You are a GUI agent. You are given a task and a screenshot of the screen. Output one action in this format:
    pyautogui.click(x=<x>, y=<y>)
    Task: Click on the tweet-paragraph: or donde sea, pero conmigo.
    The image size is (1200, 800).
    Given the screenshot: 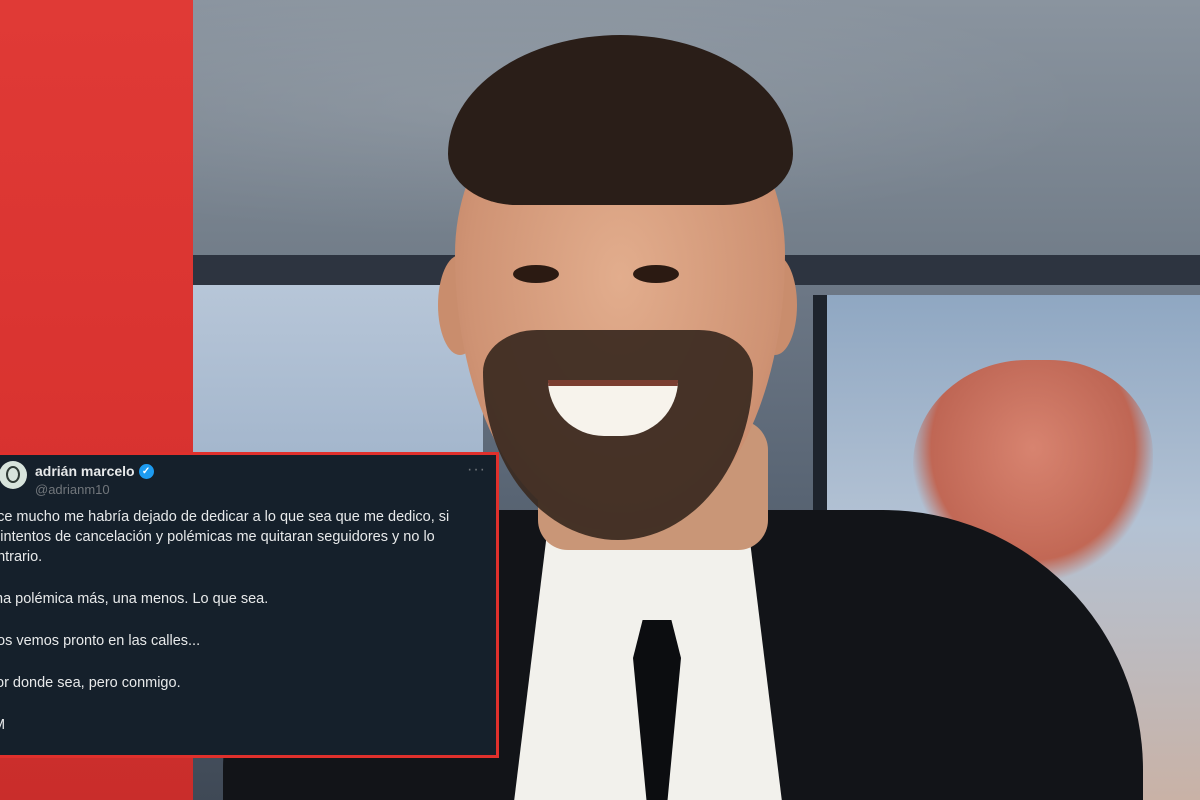 What is the action you would take?
    pyautogui.click(x=90, y=683)
    